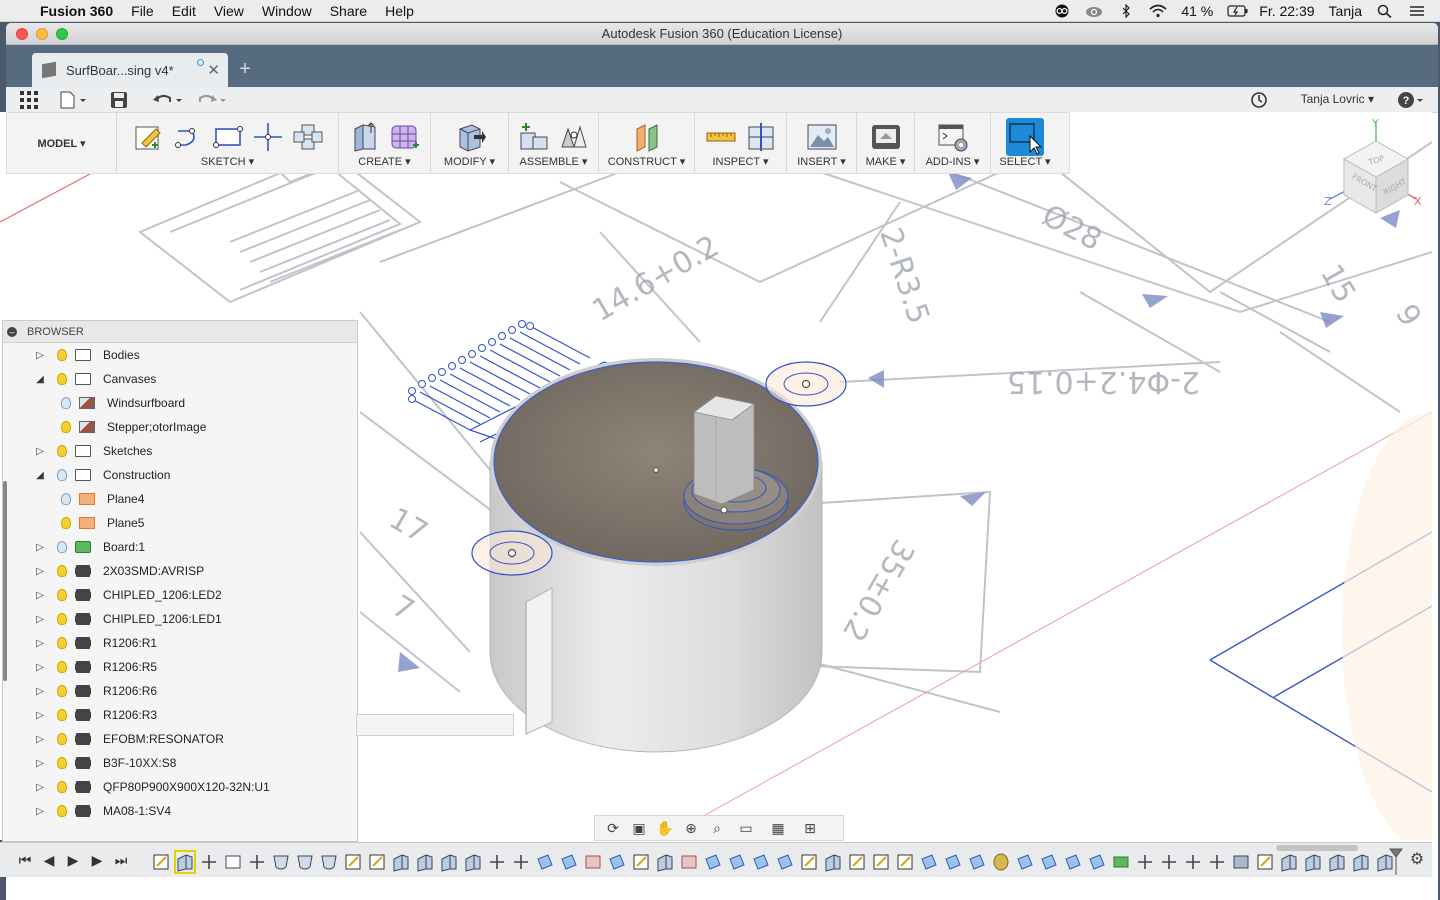  Describe the element at coordinates (188, 137) in the screenshot. I see `arc-icon` at that location.